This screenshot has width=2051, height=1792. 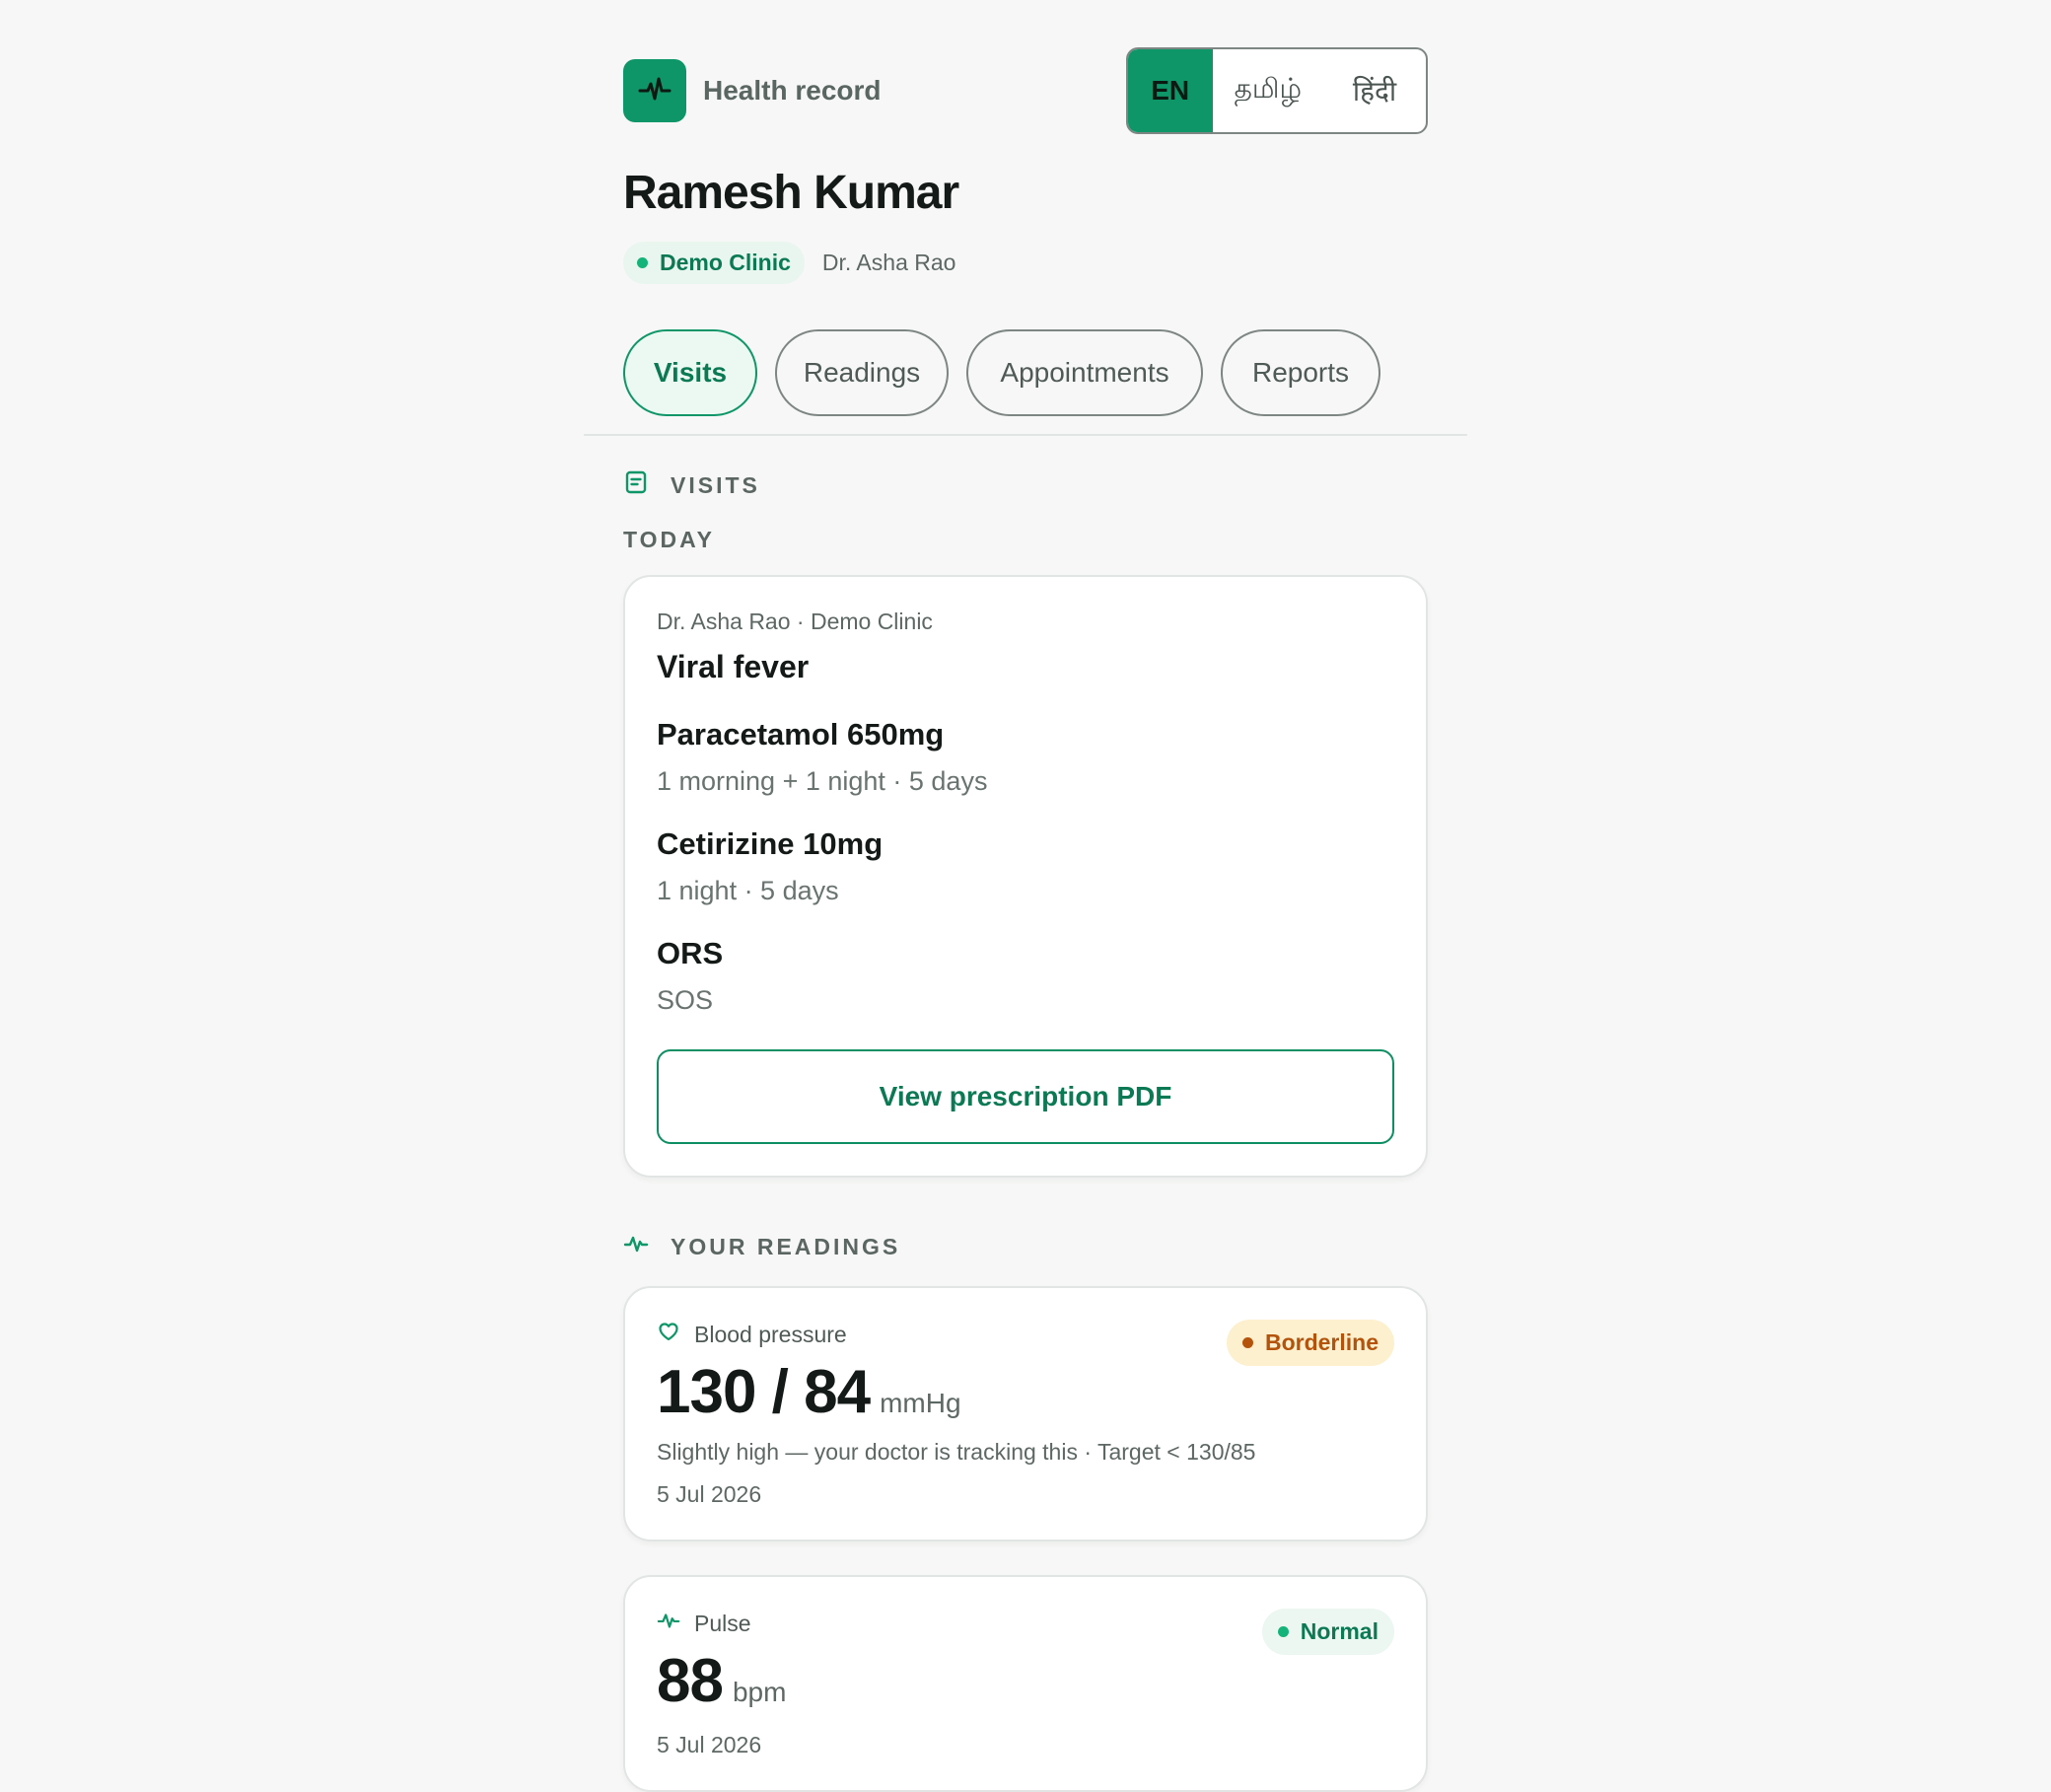 What do you see at coordinates (862, 372) in the screenshot?
I see `tab-readings: Readings` at bounding box center [862, 372].